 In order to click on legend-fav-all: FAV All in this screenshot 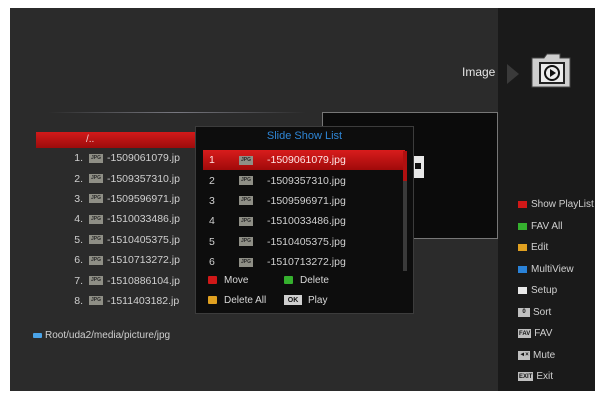, I will do `click(556, 227)`.